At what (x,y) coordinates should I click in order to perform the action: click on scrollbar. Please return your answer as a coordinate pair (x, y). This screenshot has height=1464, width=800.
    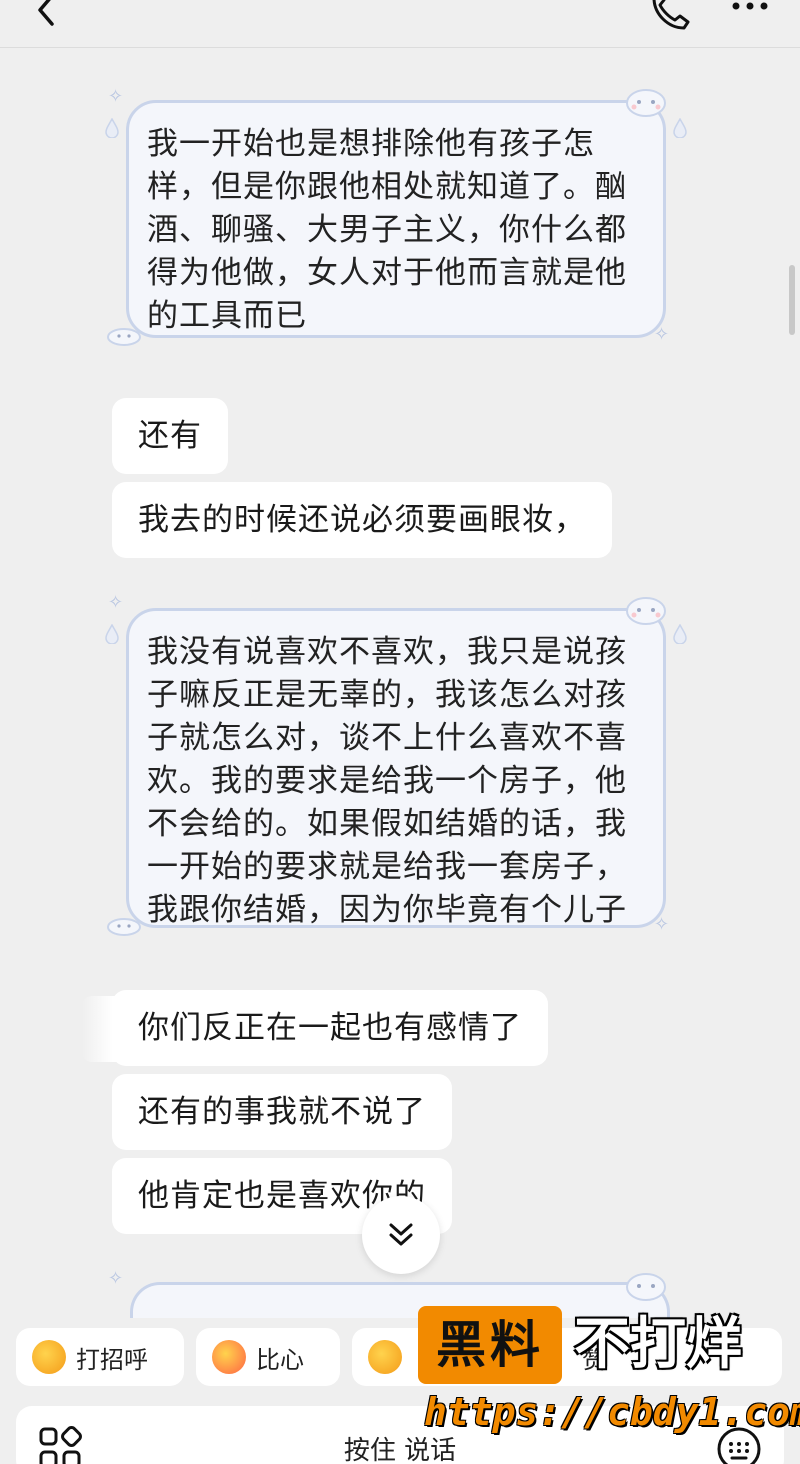
    Looking at the image, I should click on (792, 300).